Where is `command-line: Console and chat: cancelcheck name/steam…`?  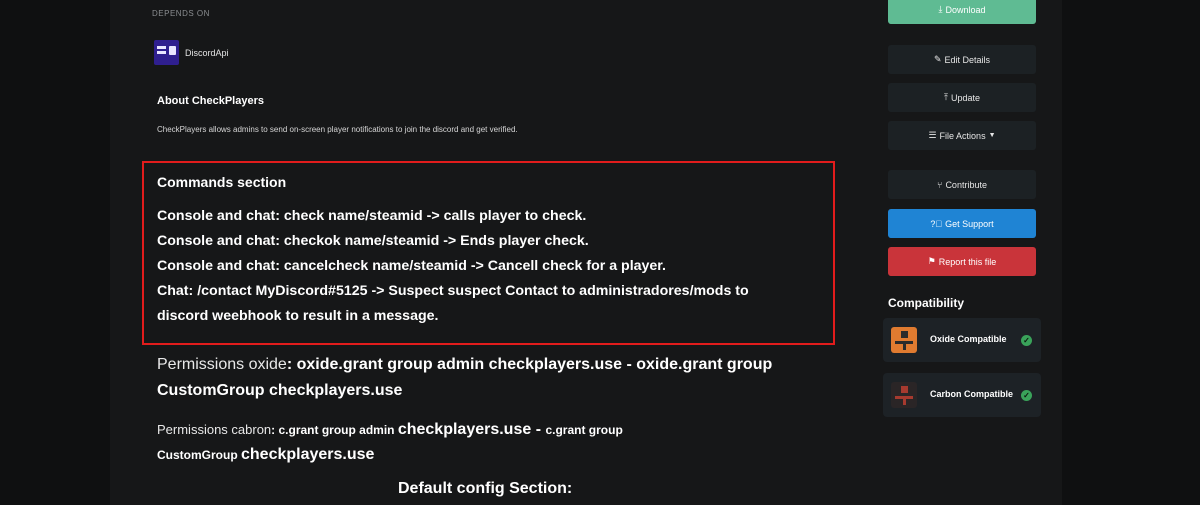 command-line: Console and chat: cancelcheck name/steam… is located at coordinates (411, 266).